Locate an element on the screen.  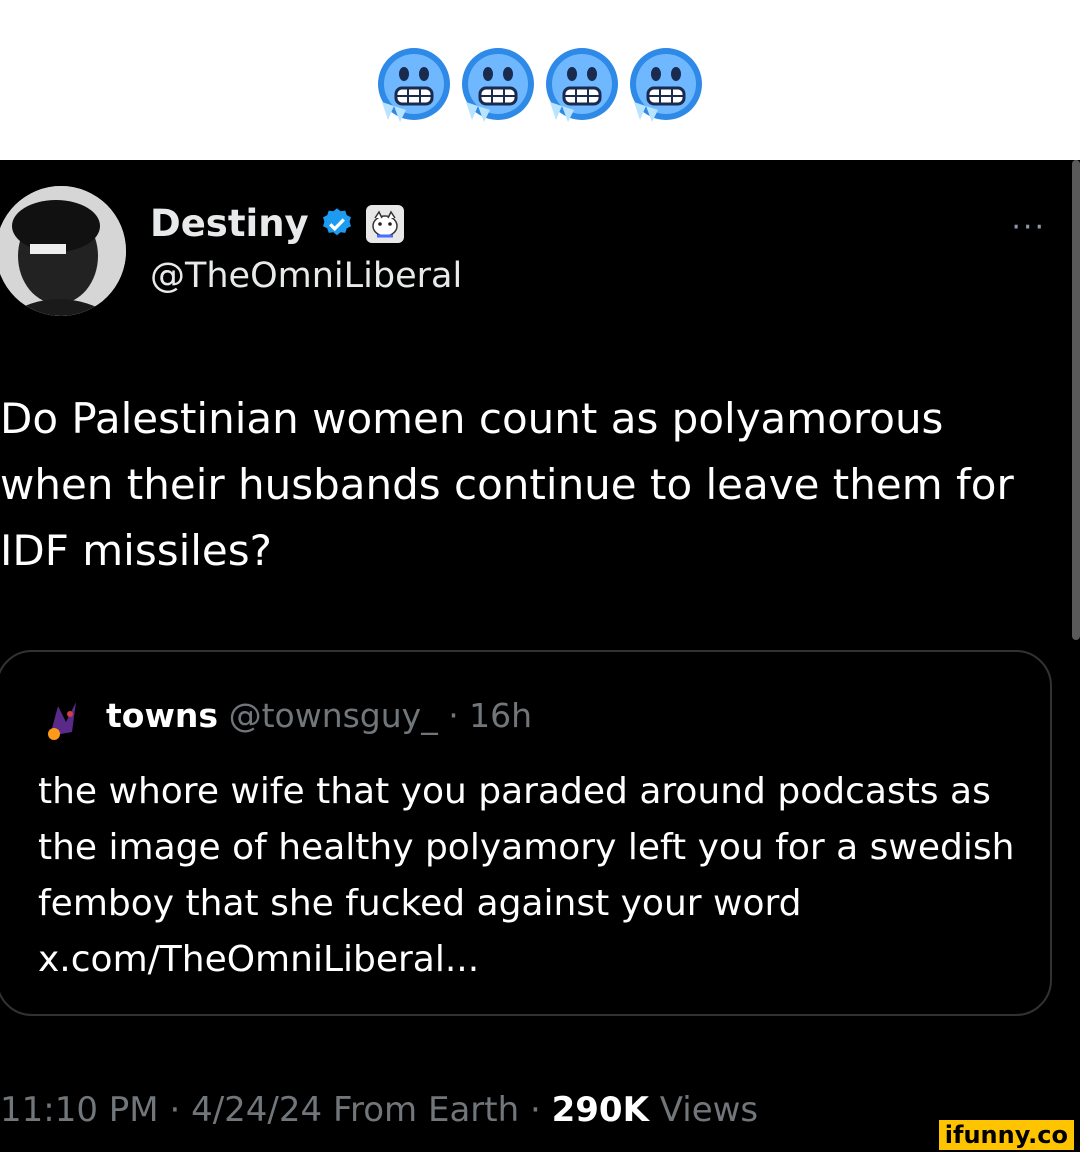
name-row: Destiny is located at coordinates (277, 223).